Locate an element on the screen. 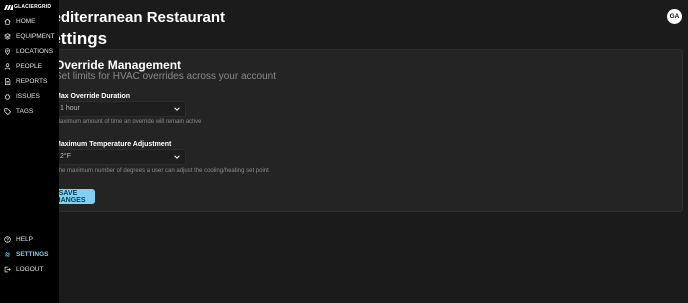 Image resolution: width=688 pixels, height=303 pixels. sidebar-item-label: ISSUES is located at coordinates (28, 96).